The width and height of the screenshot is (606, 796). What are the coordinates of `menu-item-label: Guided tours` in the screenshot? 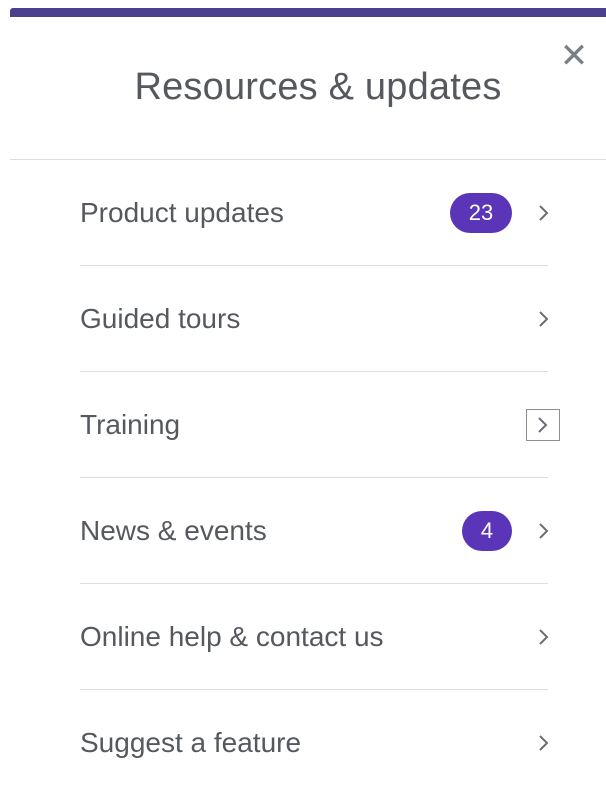 It's located at (160, 318).